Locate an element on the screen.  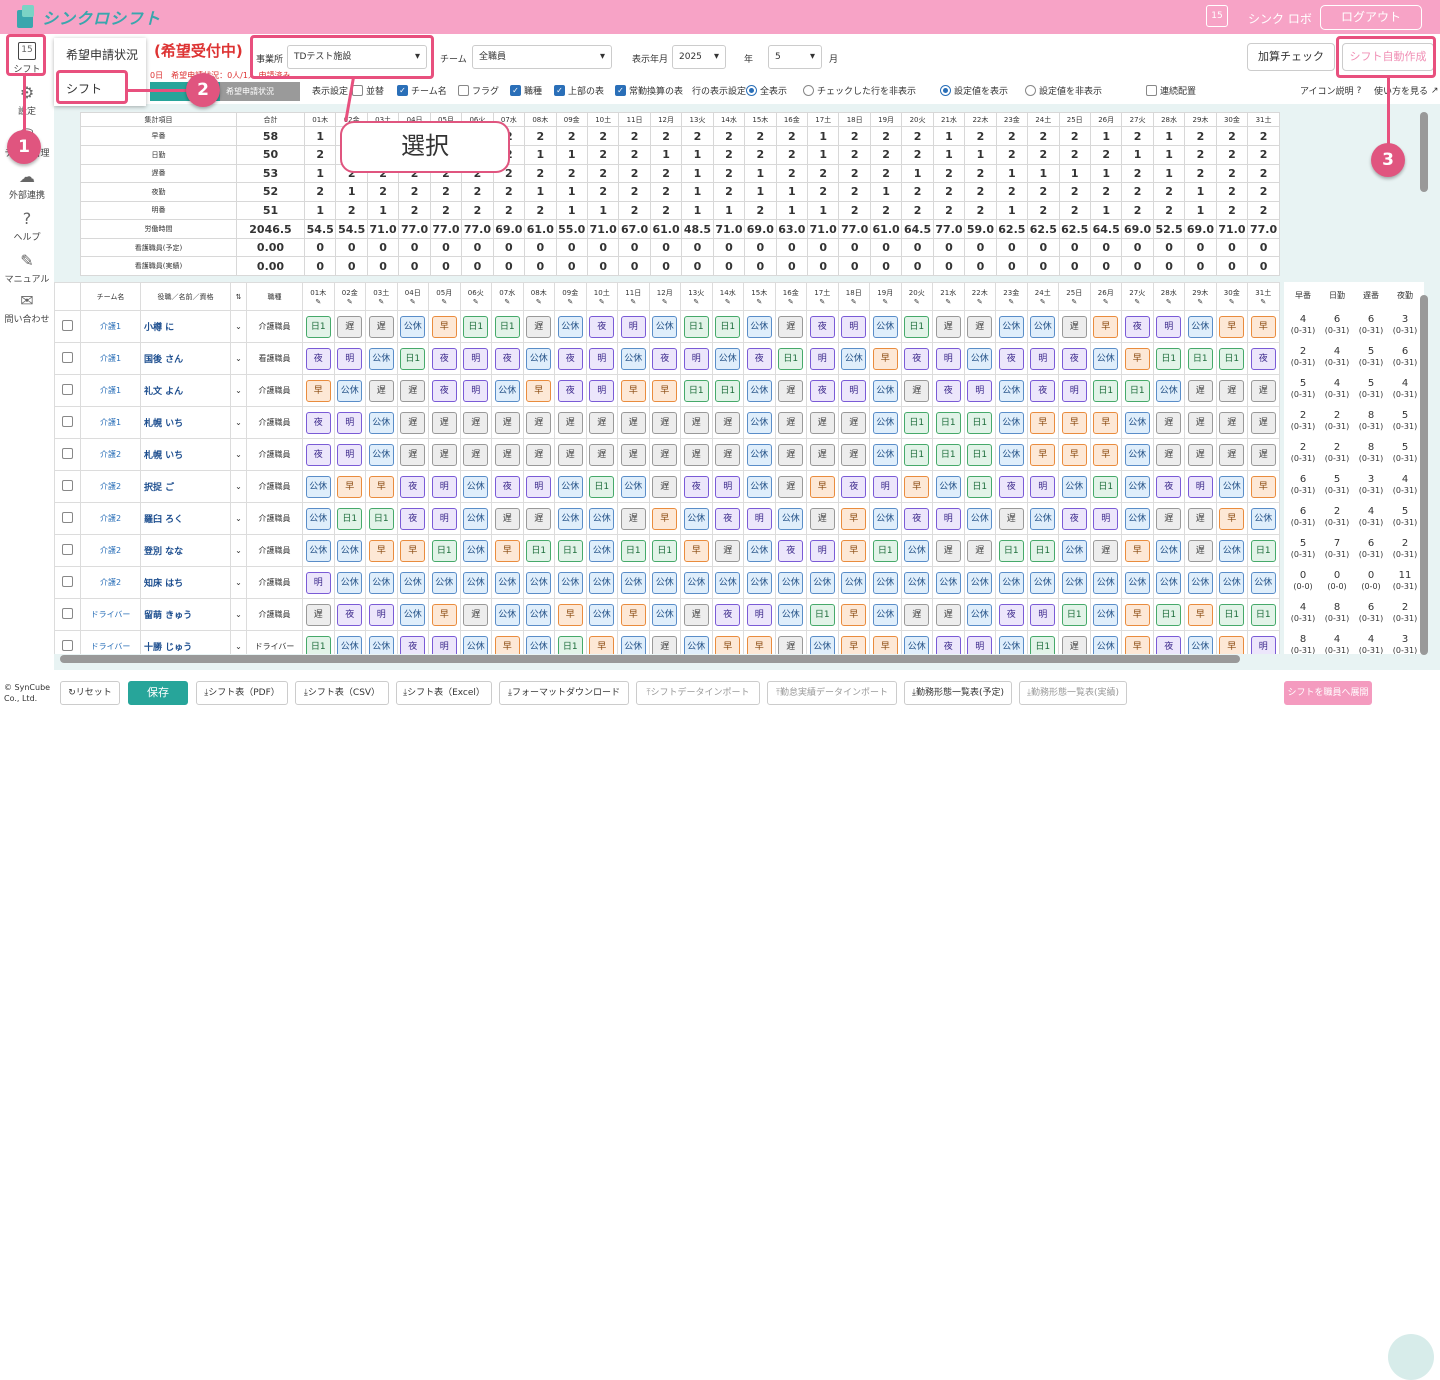
month-select: 5 is located at coordinates (795, 57).